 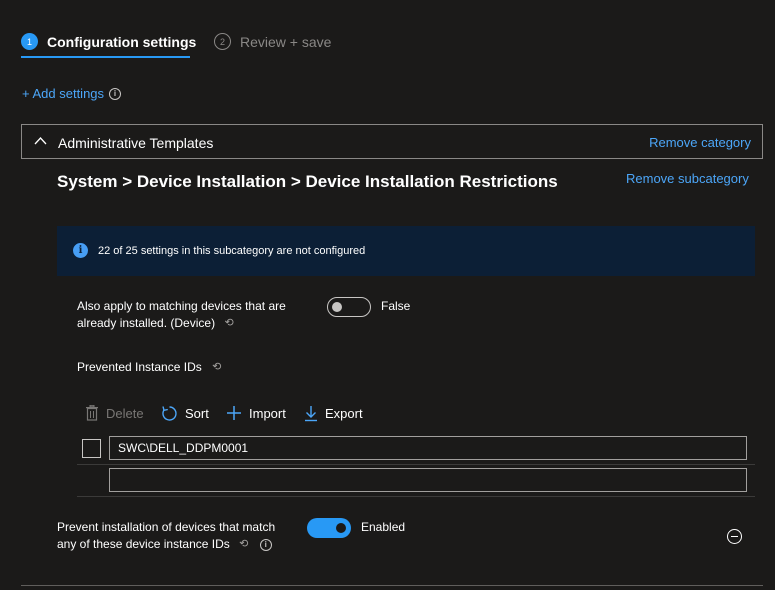 I want to click on delete-button: Delete, so click(x=114, y=413).